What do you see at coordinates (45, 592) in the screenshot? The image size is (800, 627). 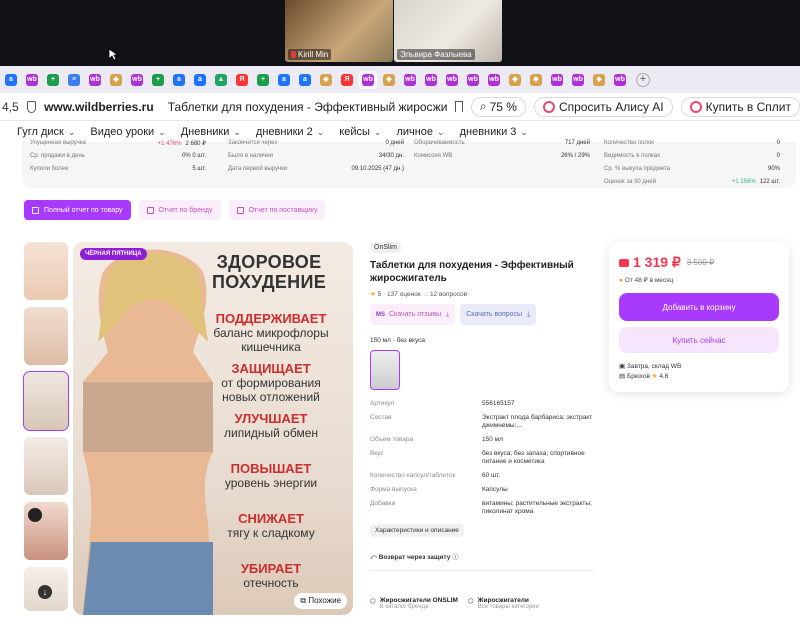 I see `arrow-down-icon: ↓` at bounding box center [45, 592].